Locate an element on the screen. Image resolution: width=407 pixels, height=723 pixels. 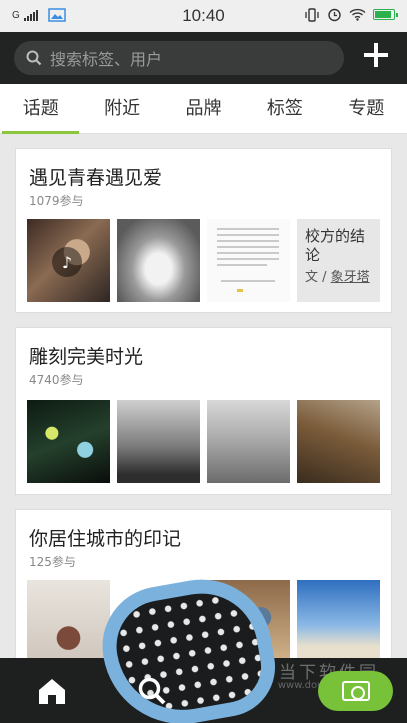
topic-participants: 125参与 is located at coordinates (52, 562).